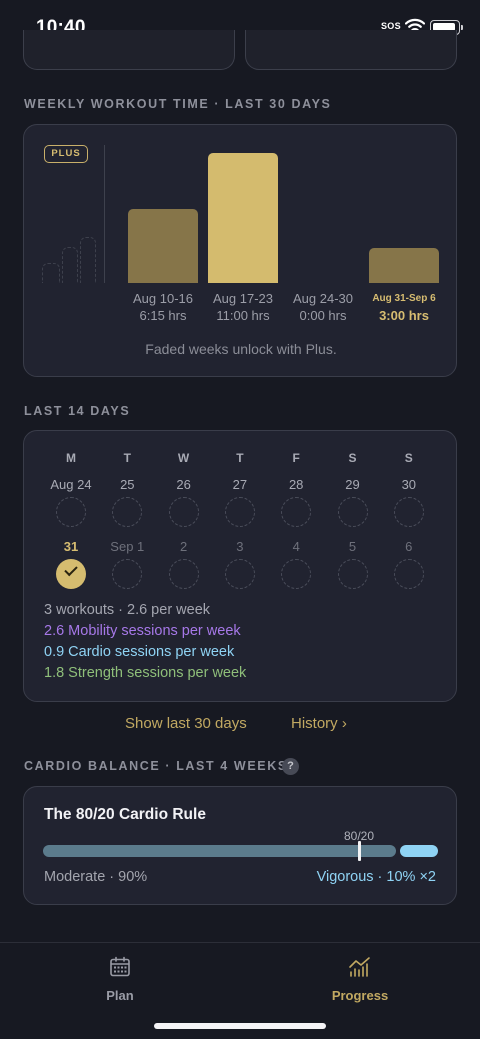 This screenshot has width=480, height=1039. I want to click on weekday-label: M, so click(71, 458).